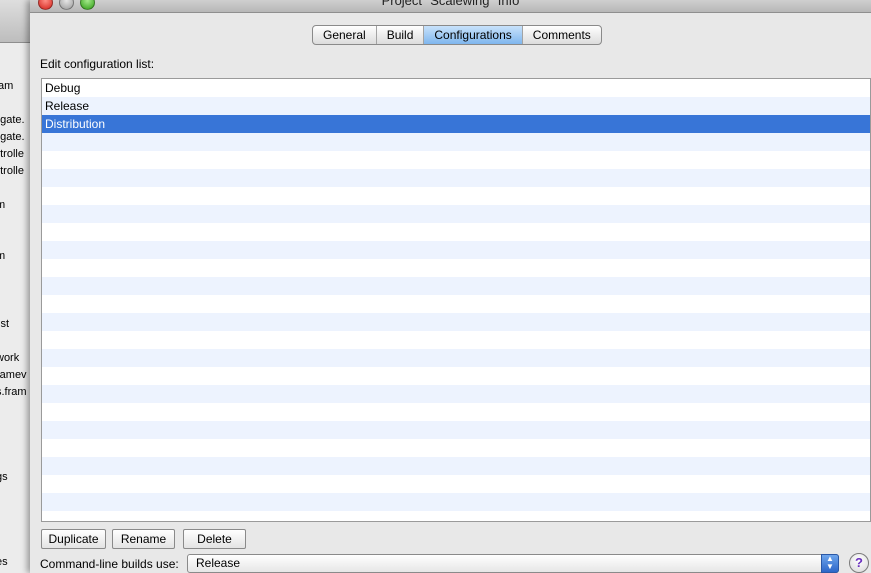 Image resolution: width=871 pixels, height=573 pixels. What do you see at coordinates (345, 35) in the screenshot?
I see `tab-general: General` at bounding box center [345, 35].